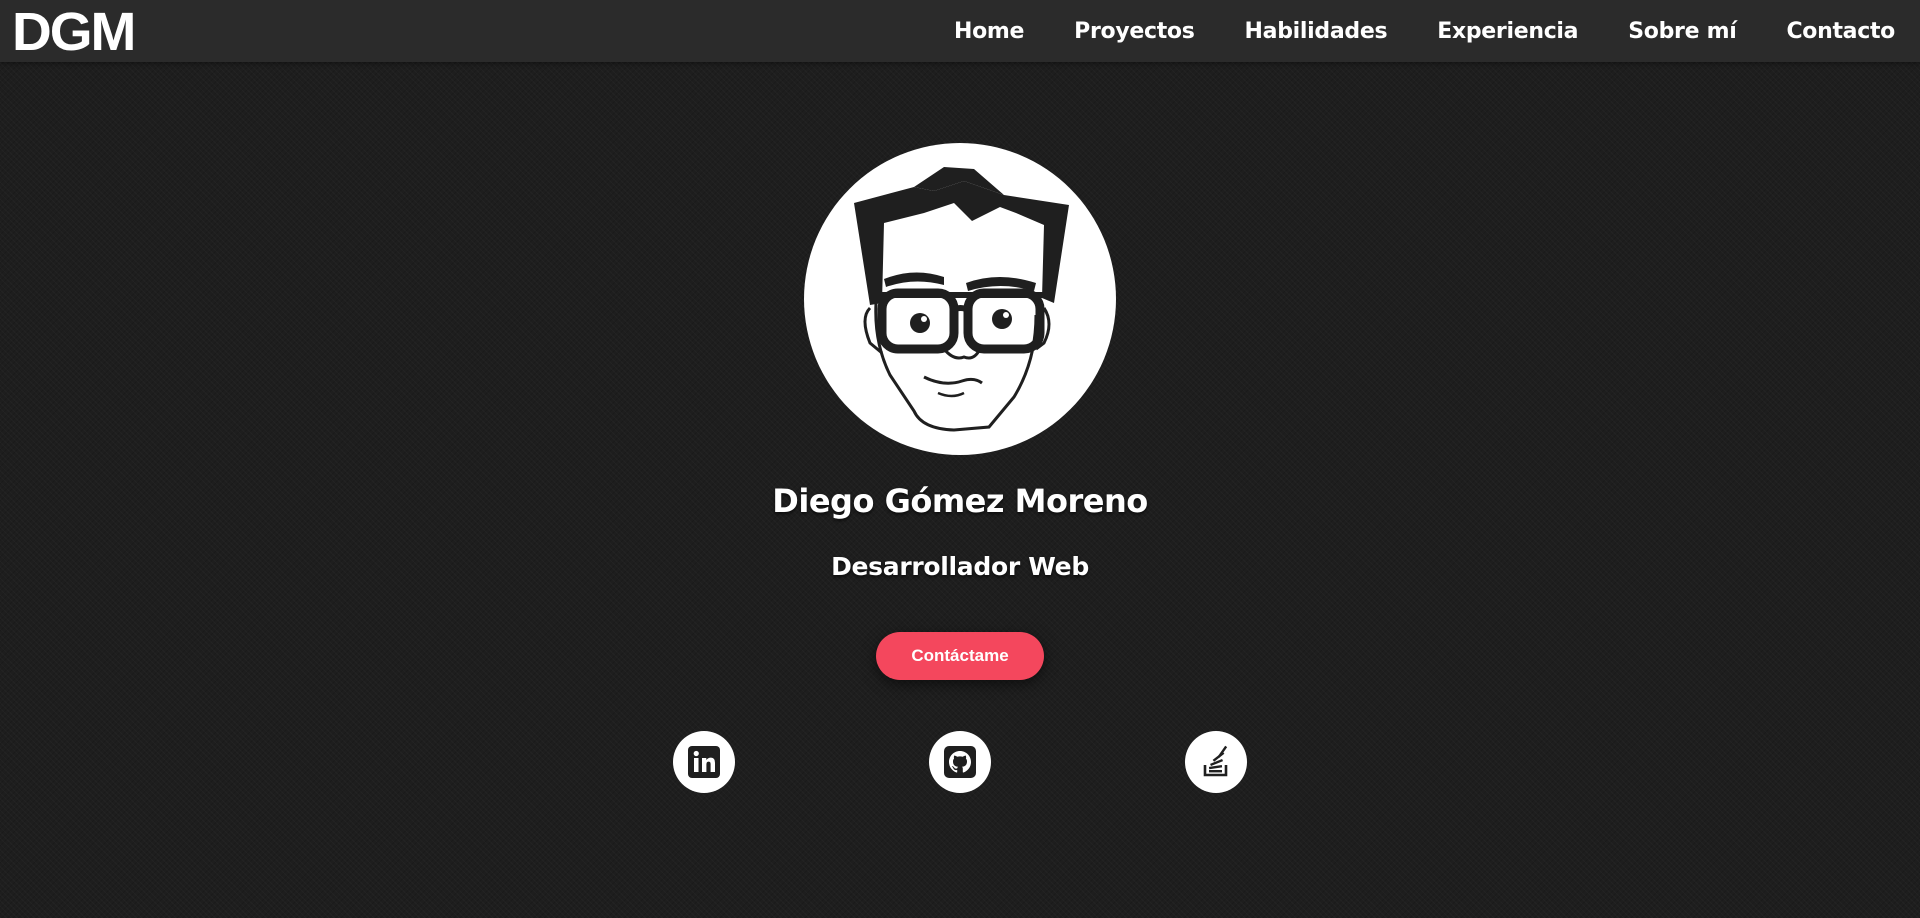 This screenshot has width=1920, height=918. I want to click on stackoverflow-icon, so click(1215, 761).